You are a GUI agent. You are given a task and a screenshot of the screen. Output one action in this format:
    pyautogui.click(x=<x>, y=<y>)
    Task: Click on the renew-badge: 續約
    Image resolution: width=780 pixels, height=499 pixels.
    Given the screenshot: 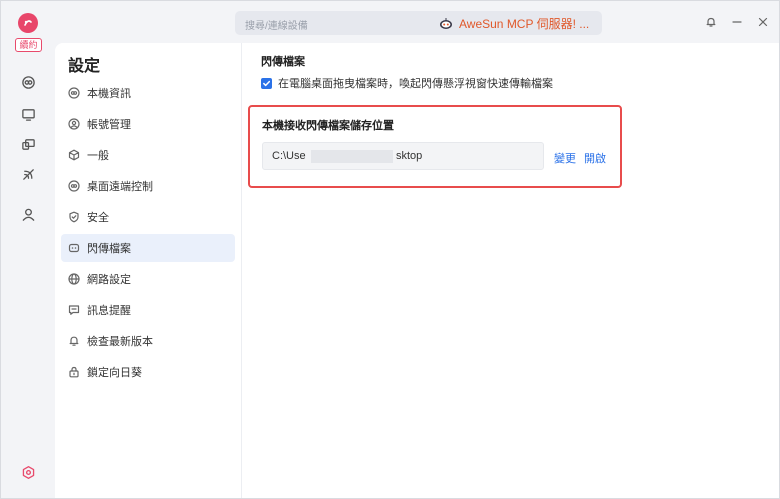 What is the action you would take?
    pyautogui.click(x=28, y=45)
    